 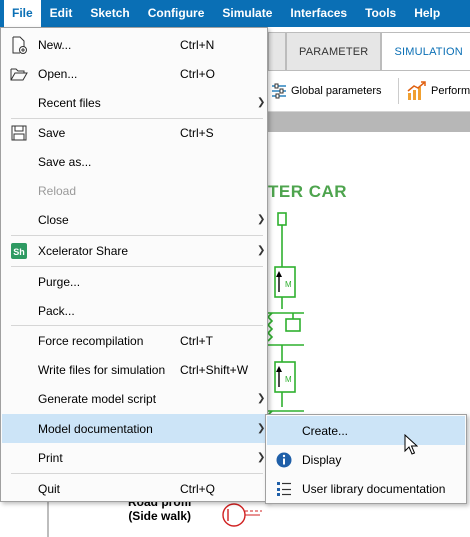 I want to click on ribbon-divider, so click(x=398, y=91).